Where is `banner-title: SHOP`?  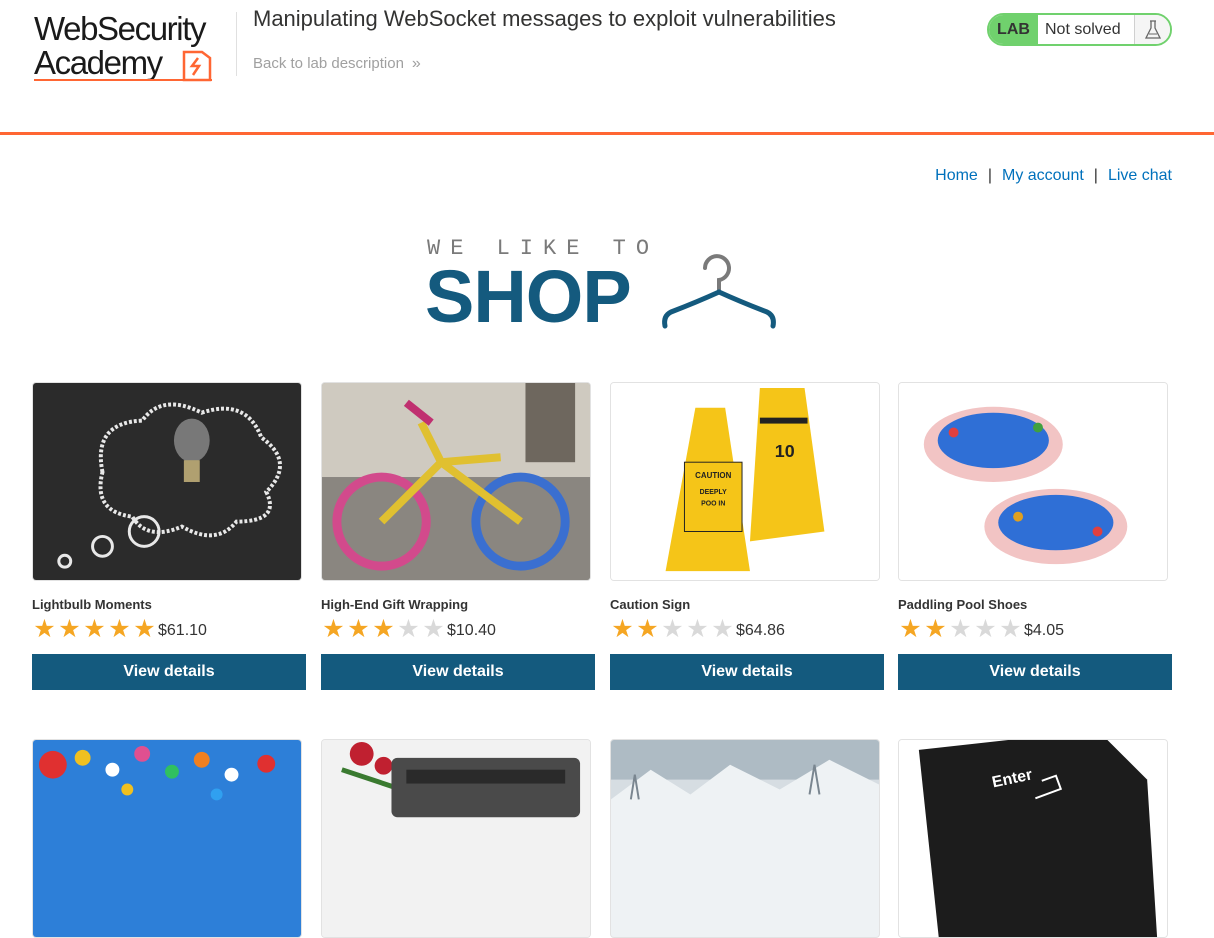
banner-title: SHOP is located at coordinates (528, 296).